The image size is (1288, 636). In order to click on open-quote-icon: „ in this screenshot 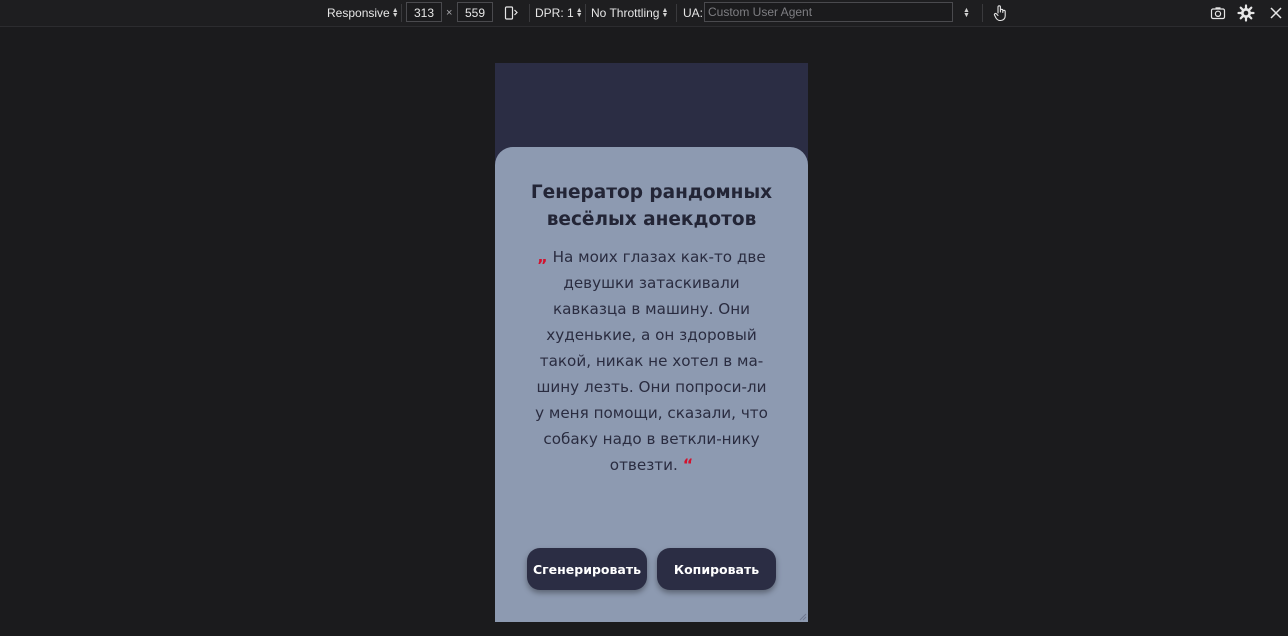, I will do `click(542, 256)`.